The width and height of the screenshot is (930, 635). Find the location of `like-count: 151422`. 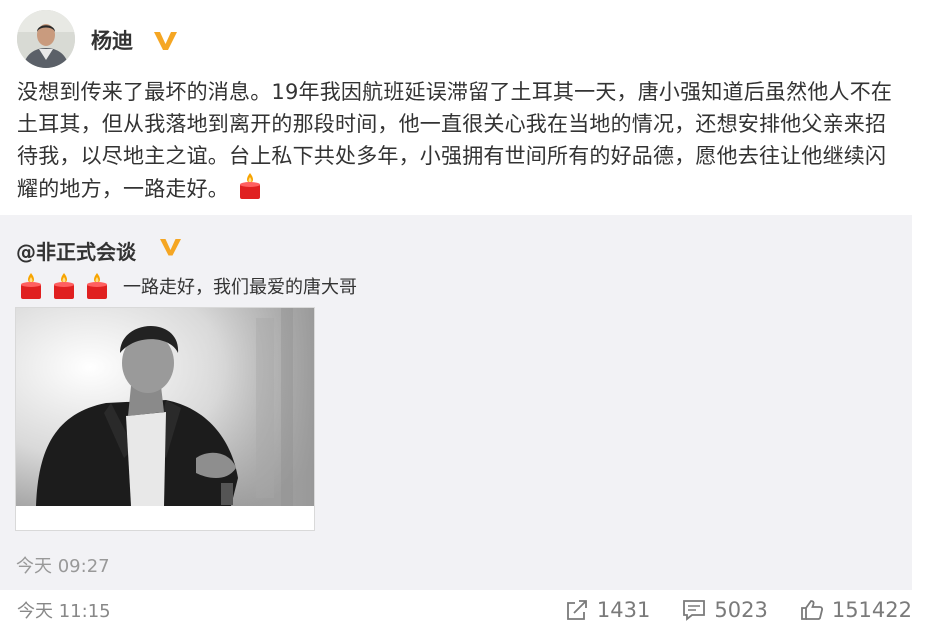

like-count: 151422 is located at coordinates (871, 610).